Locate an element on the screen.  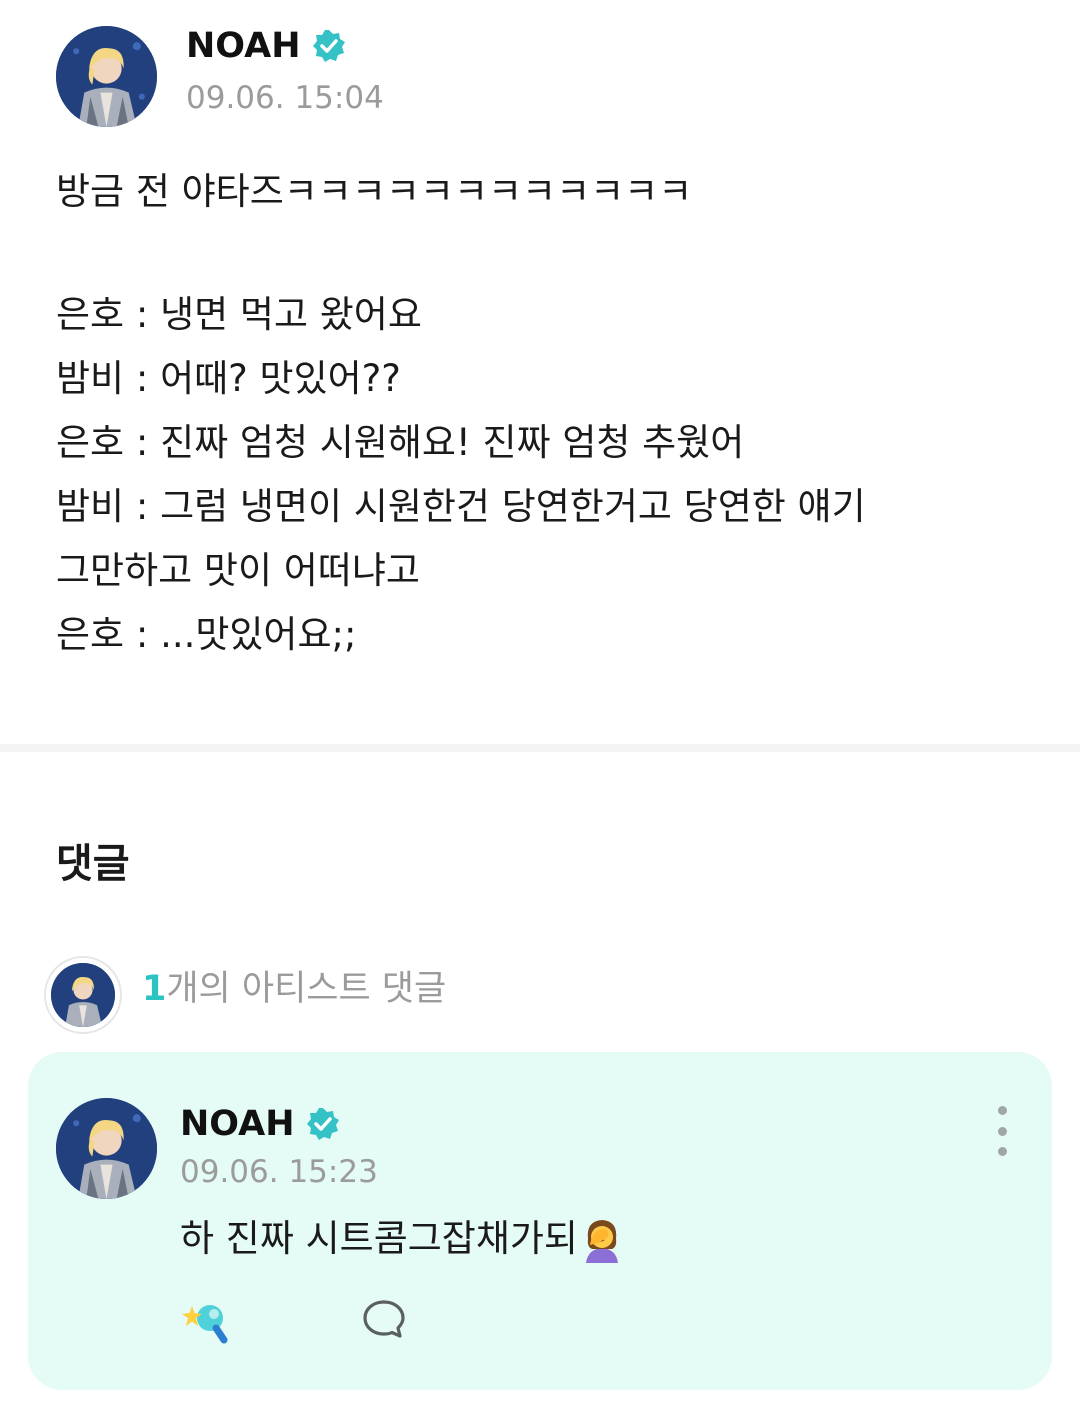
post-line: 그만하고 맛이 어떠냐고 is located at coordinates (238, 570).